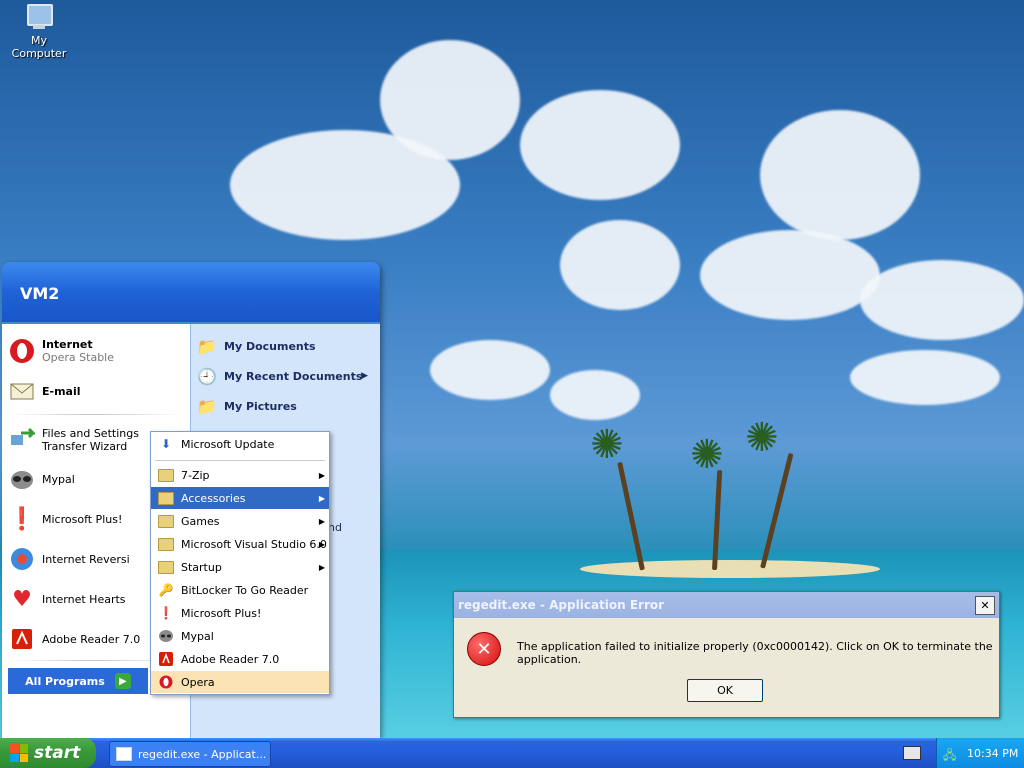  What do you see at coordinates (97, 351) in the screenshot?
I see `start-pinned-internet: Internet Opera Stable` at bounding box center [97, 351].